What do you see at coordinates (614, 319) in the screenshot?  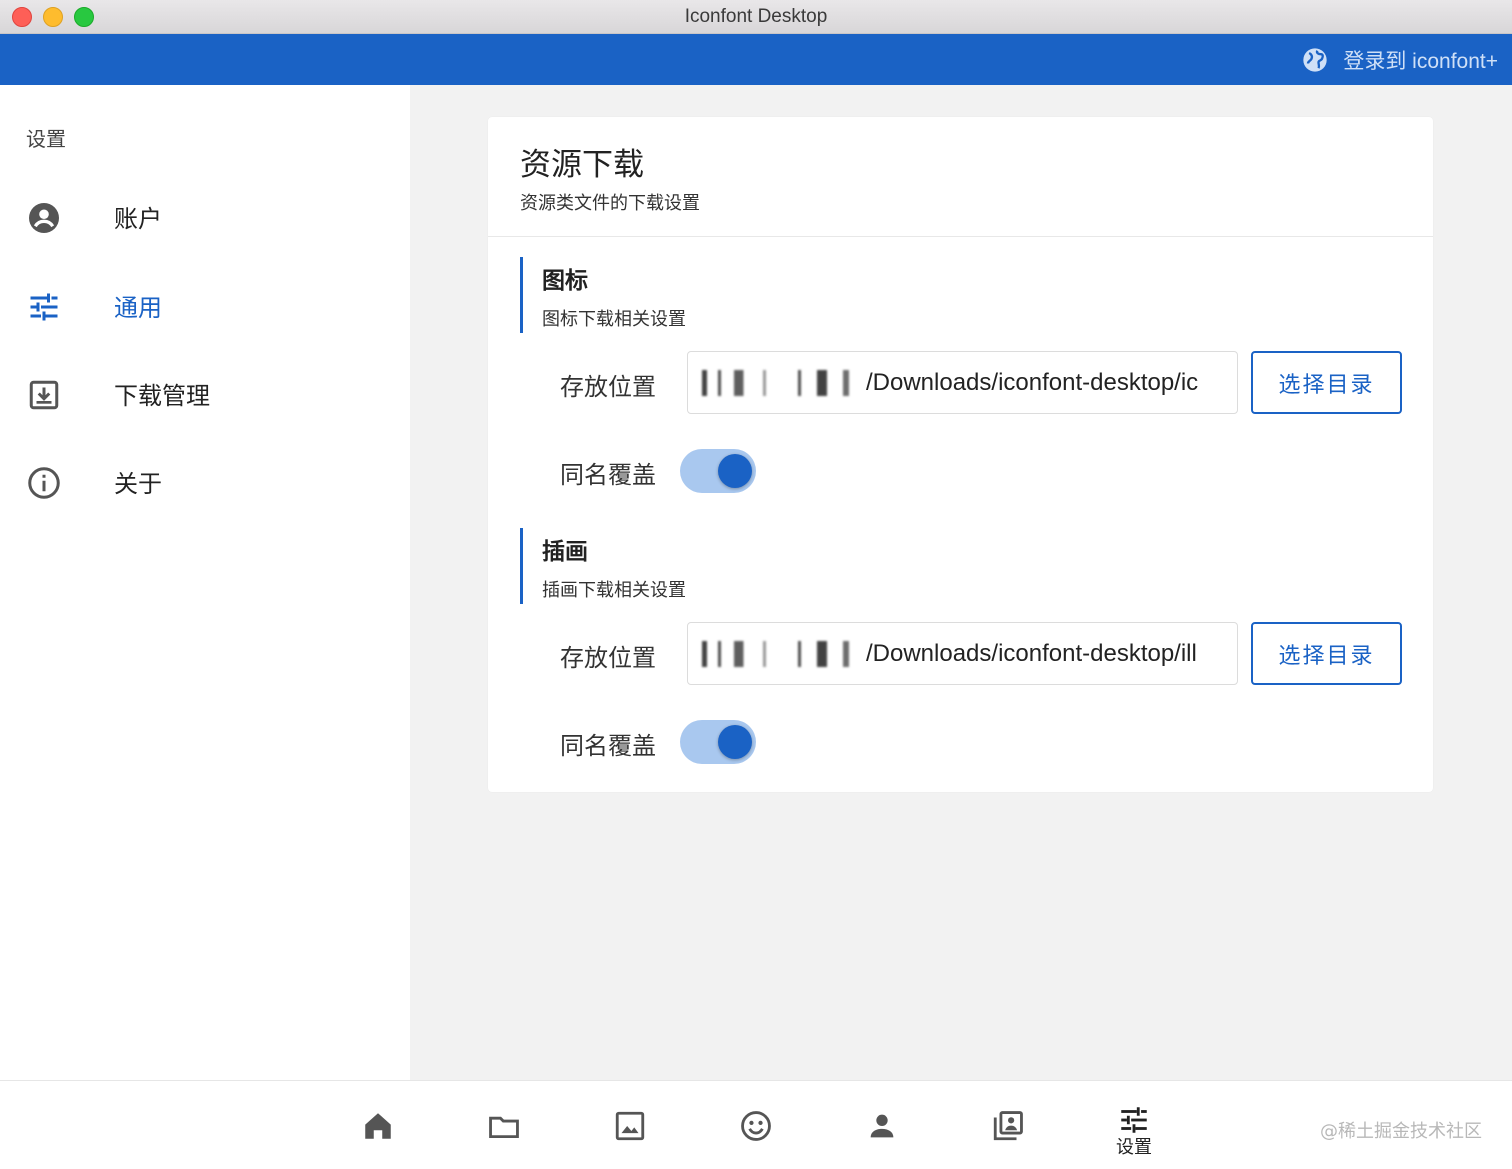 I see `section-subtitle: 图标下载相关设置` at bounding box center [614, 319].